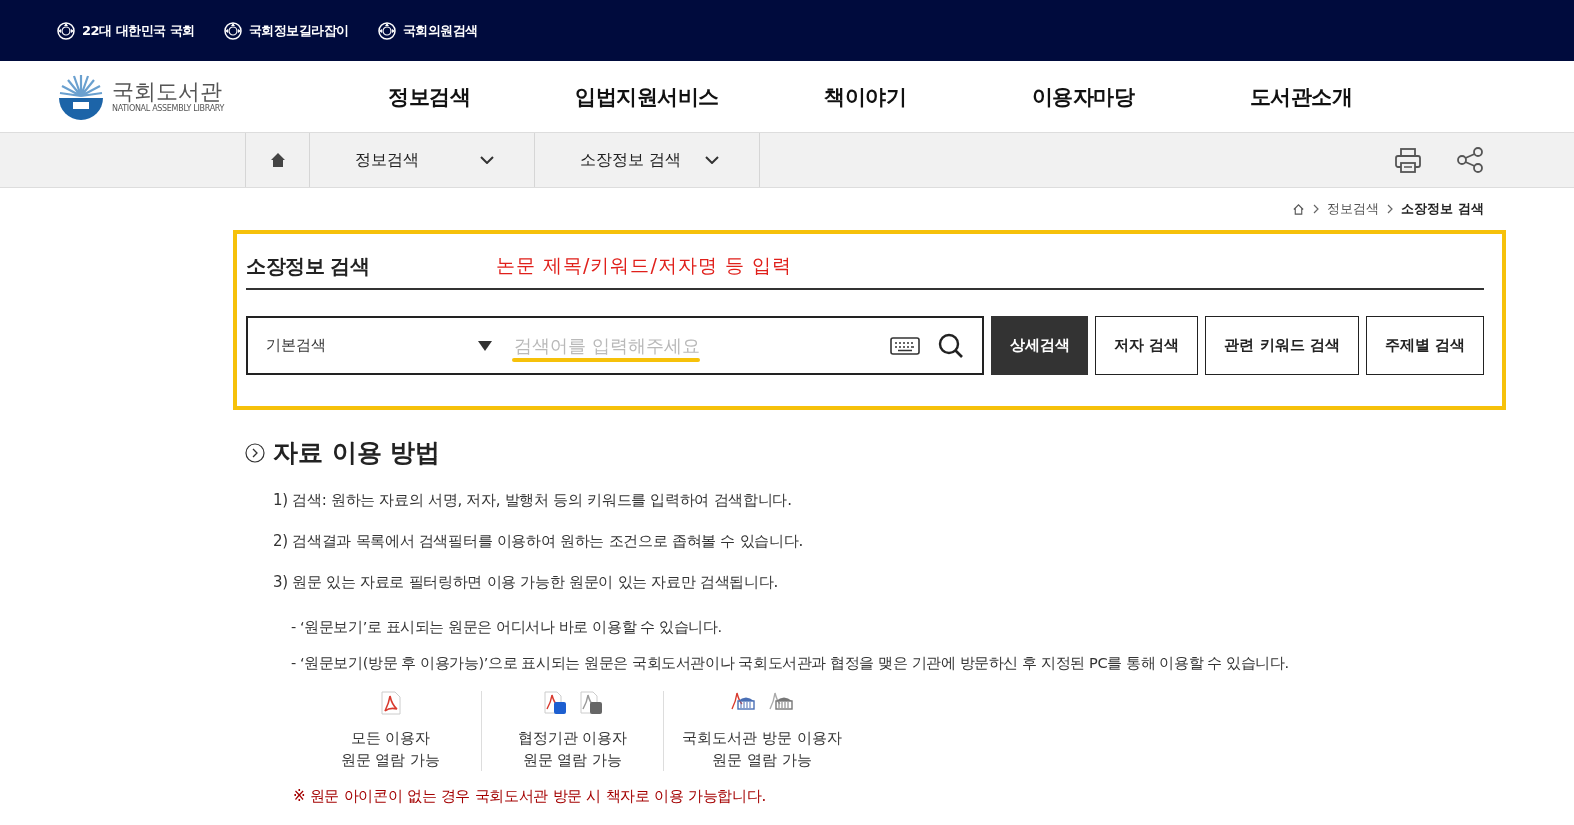  Describe the element at coordinates (485, 345) in the screenshot. I see `dropdown-triangle-icon` at that location.